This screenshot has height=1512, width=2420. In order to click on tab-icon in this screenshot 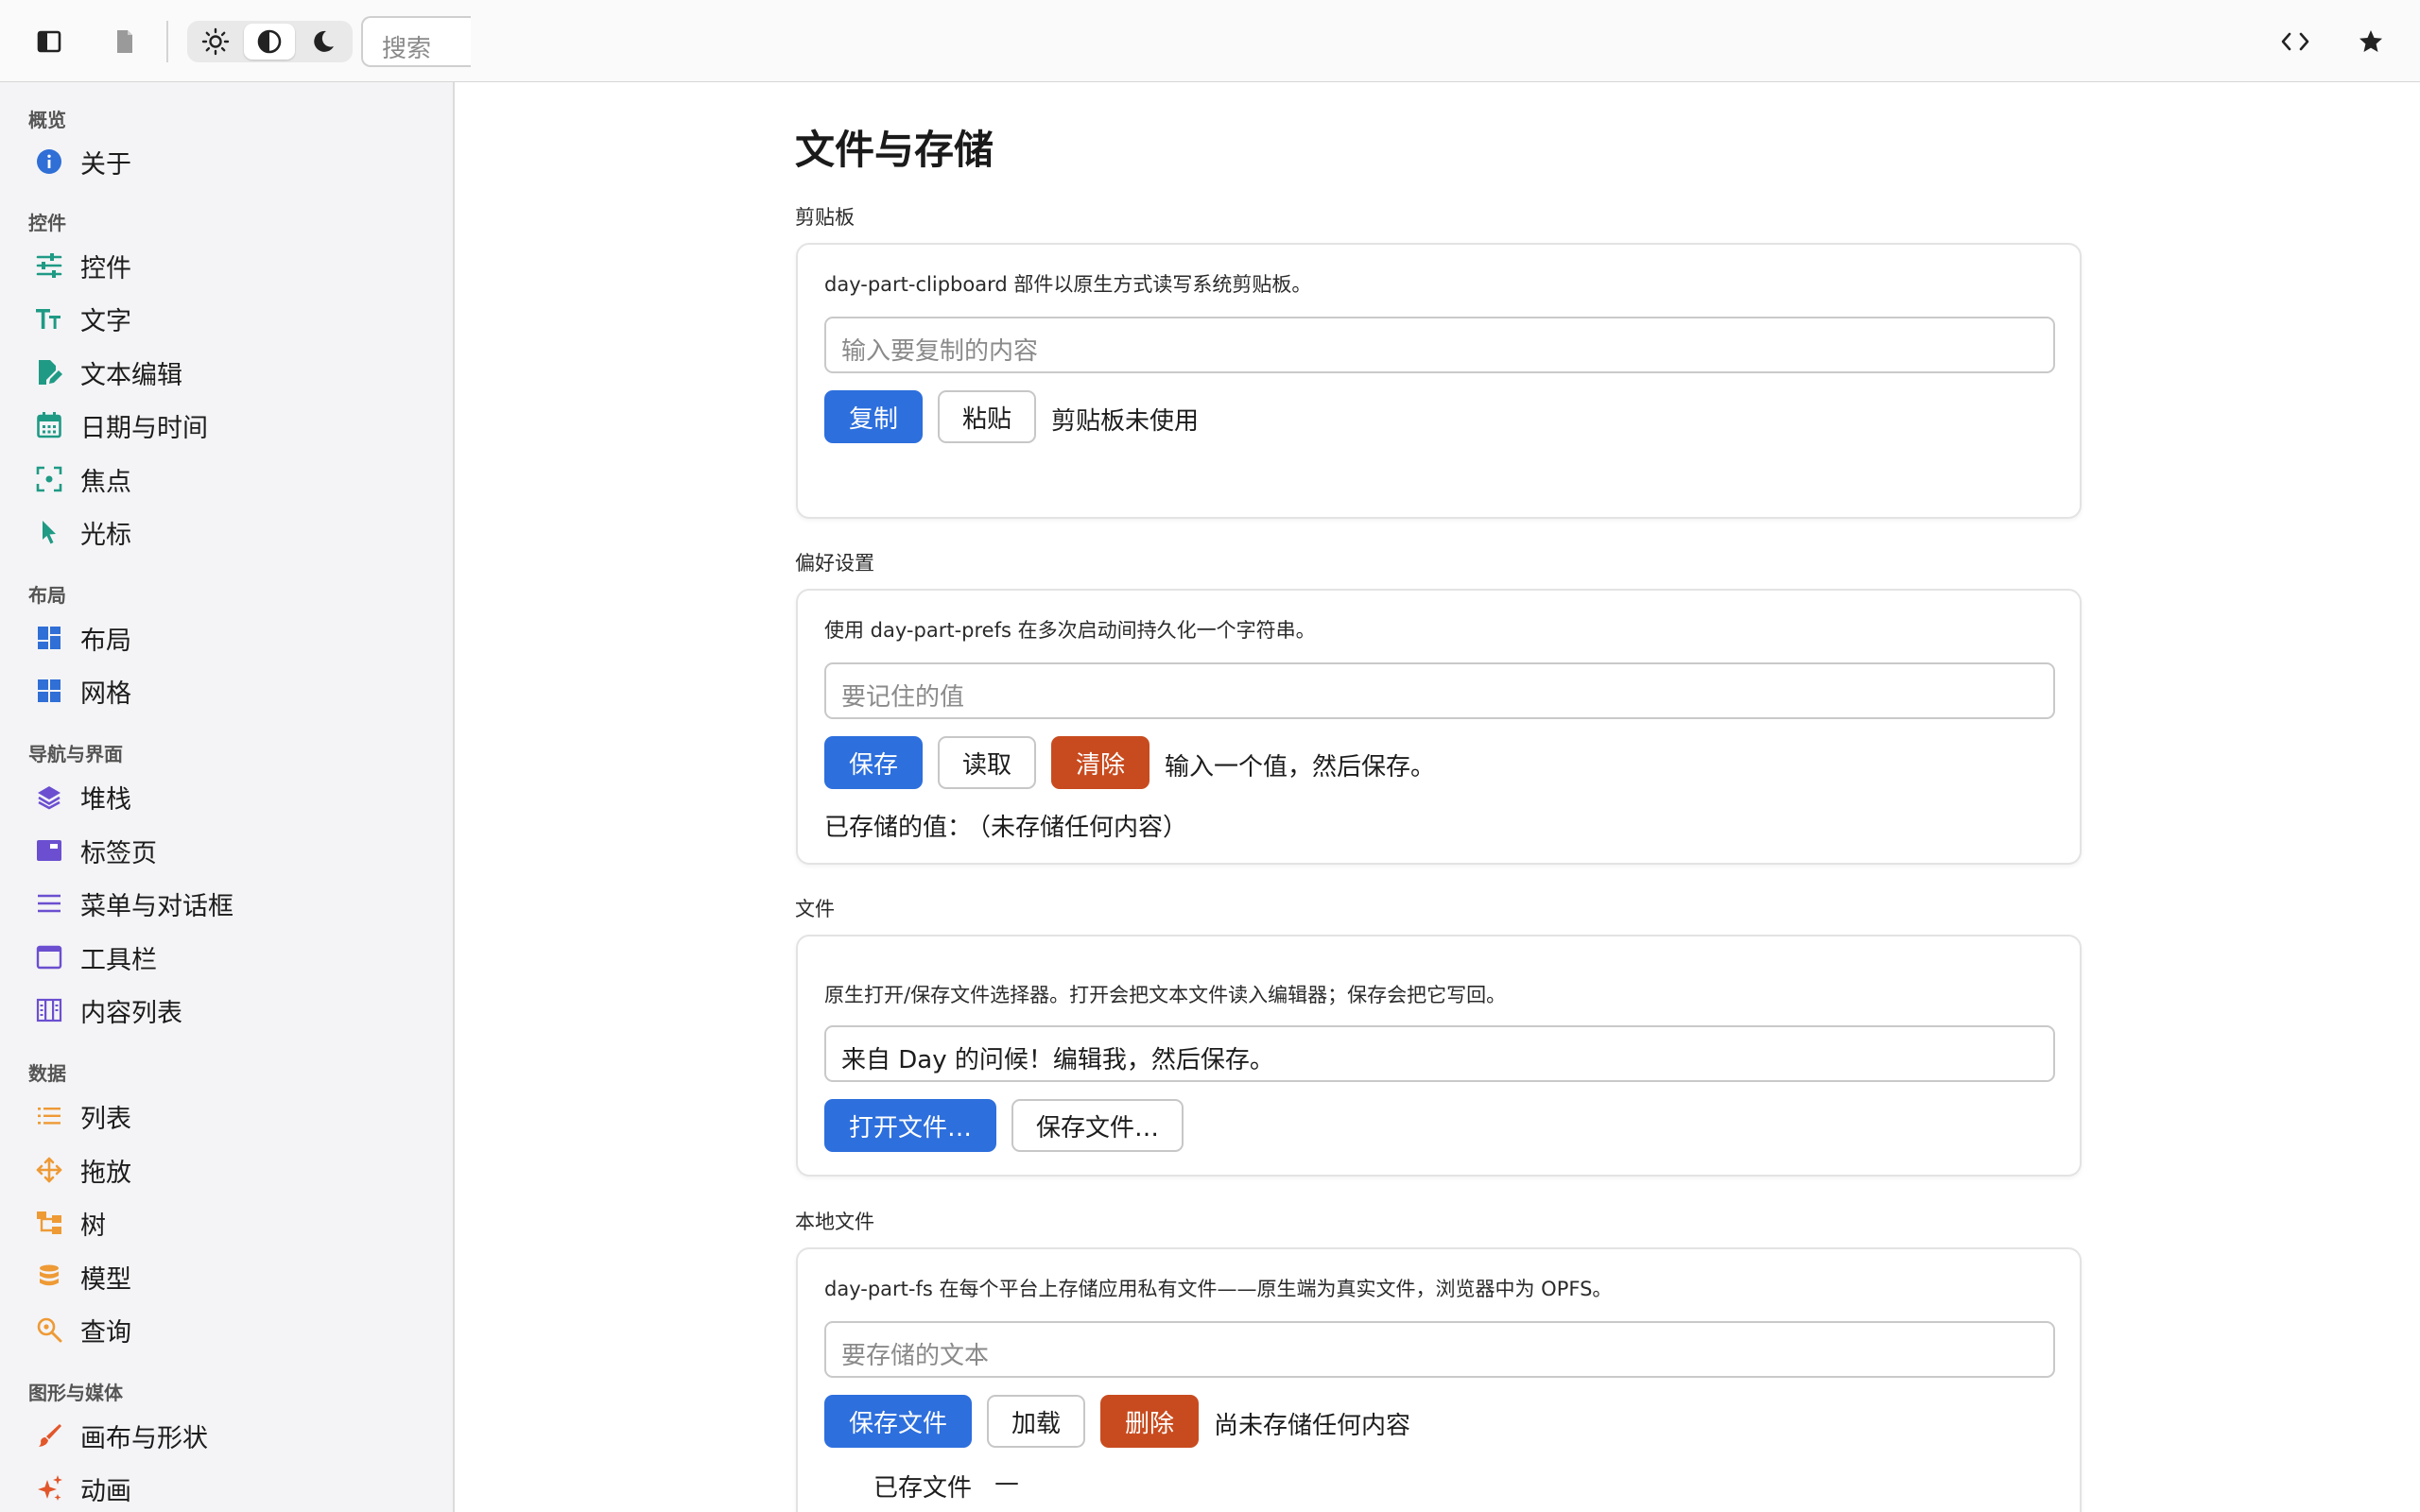, I will do `click(49, 850)`.